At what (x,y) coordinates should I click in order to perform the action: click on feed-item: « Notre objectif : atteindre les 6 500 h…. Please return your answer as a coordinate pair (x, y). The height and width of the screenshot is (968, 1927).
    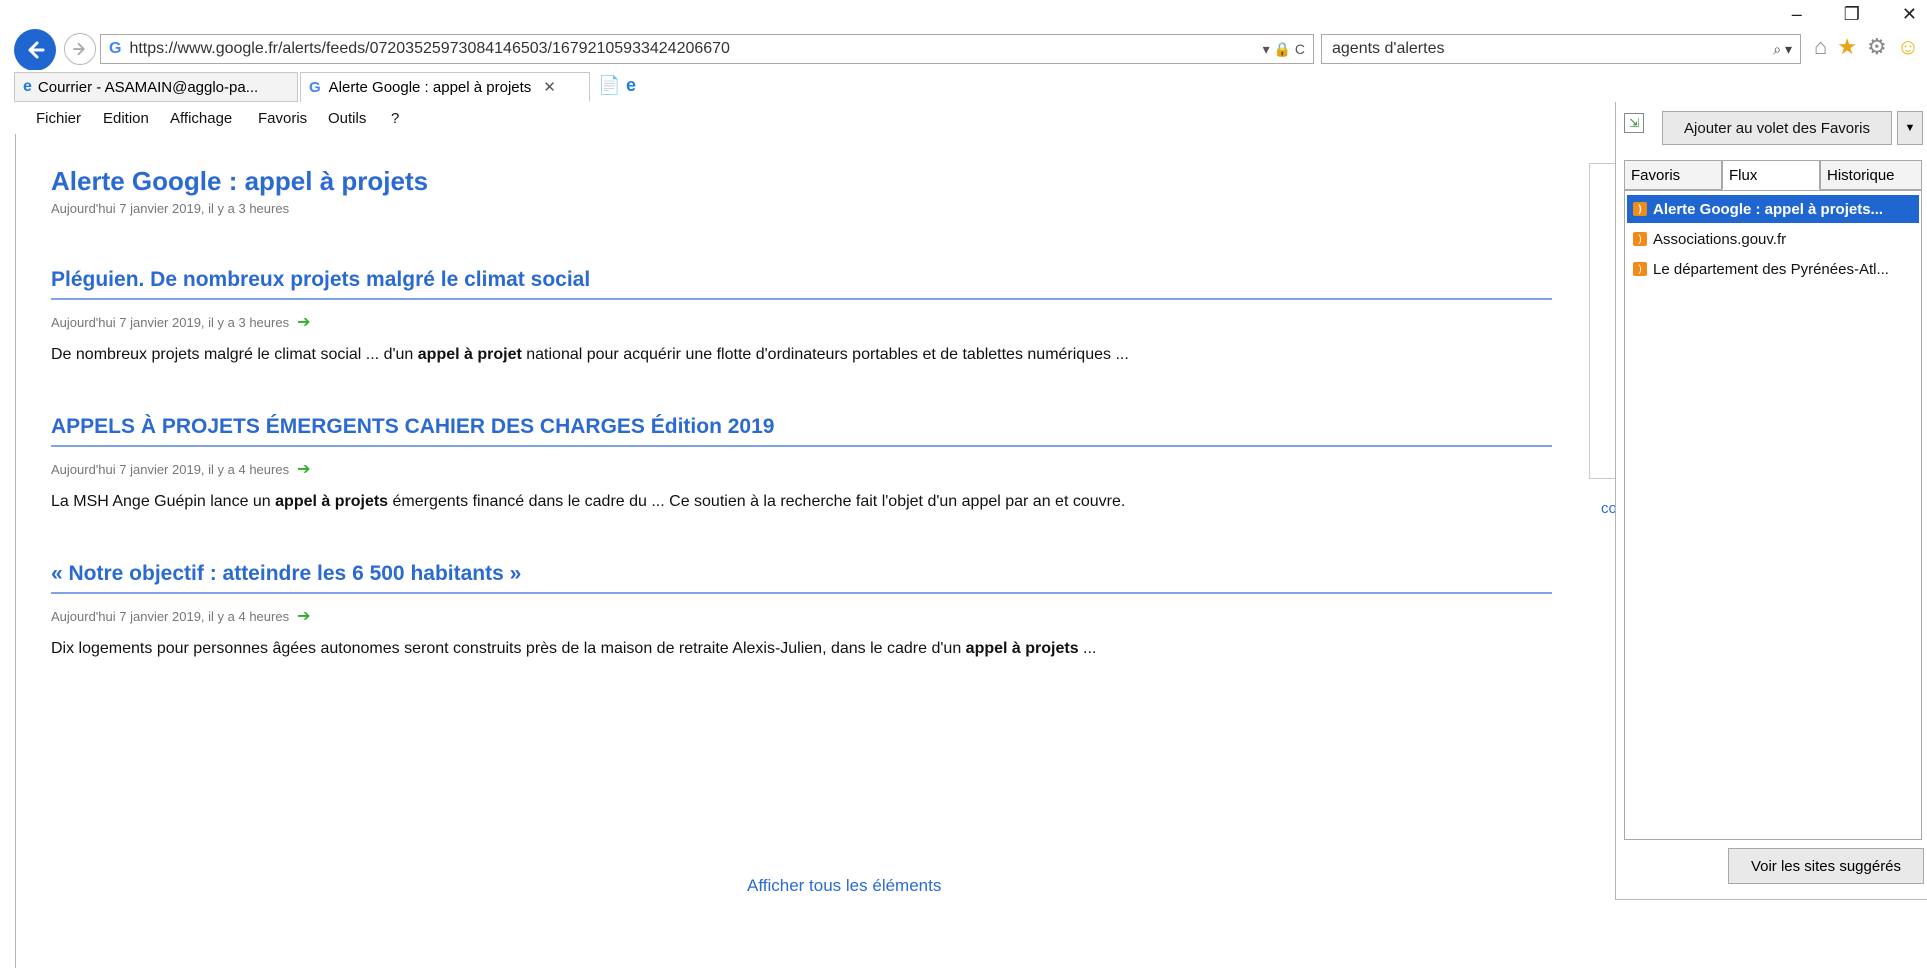
    Looking at the image, I should click on (801, 610).